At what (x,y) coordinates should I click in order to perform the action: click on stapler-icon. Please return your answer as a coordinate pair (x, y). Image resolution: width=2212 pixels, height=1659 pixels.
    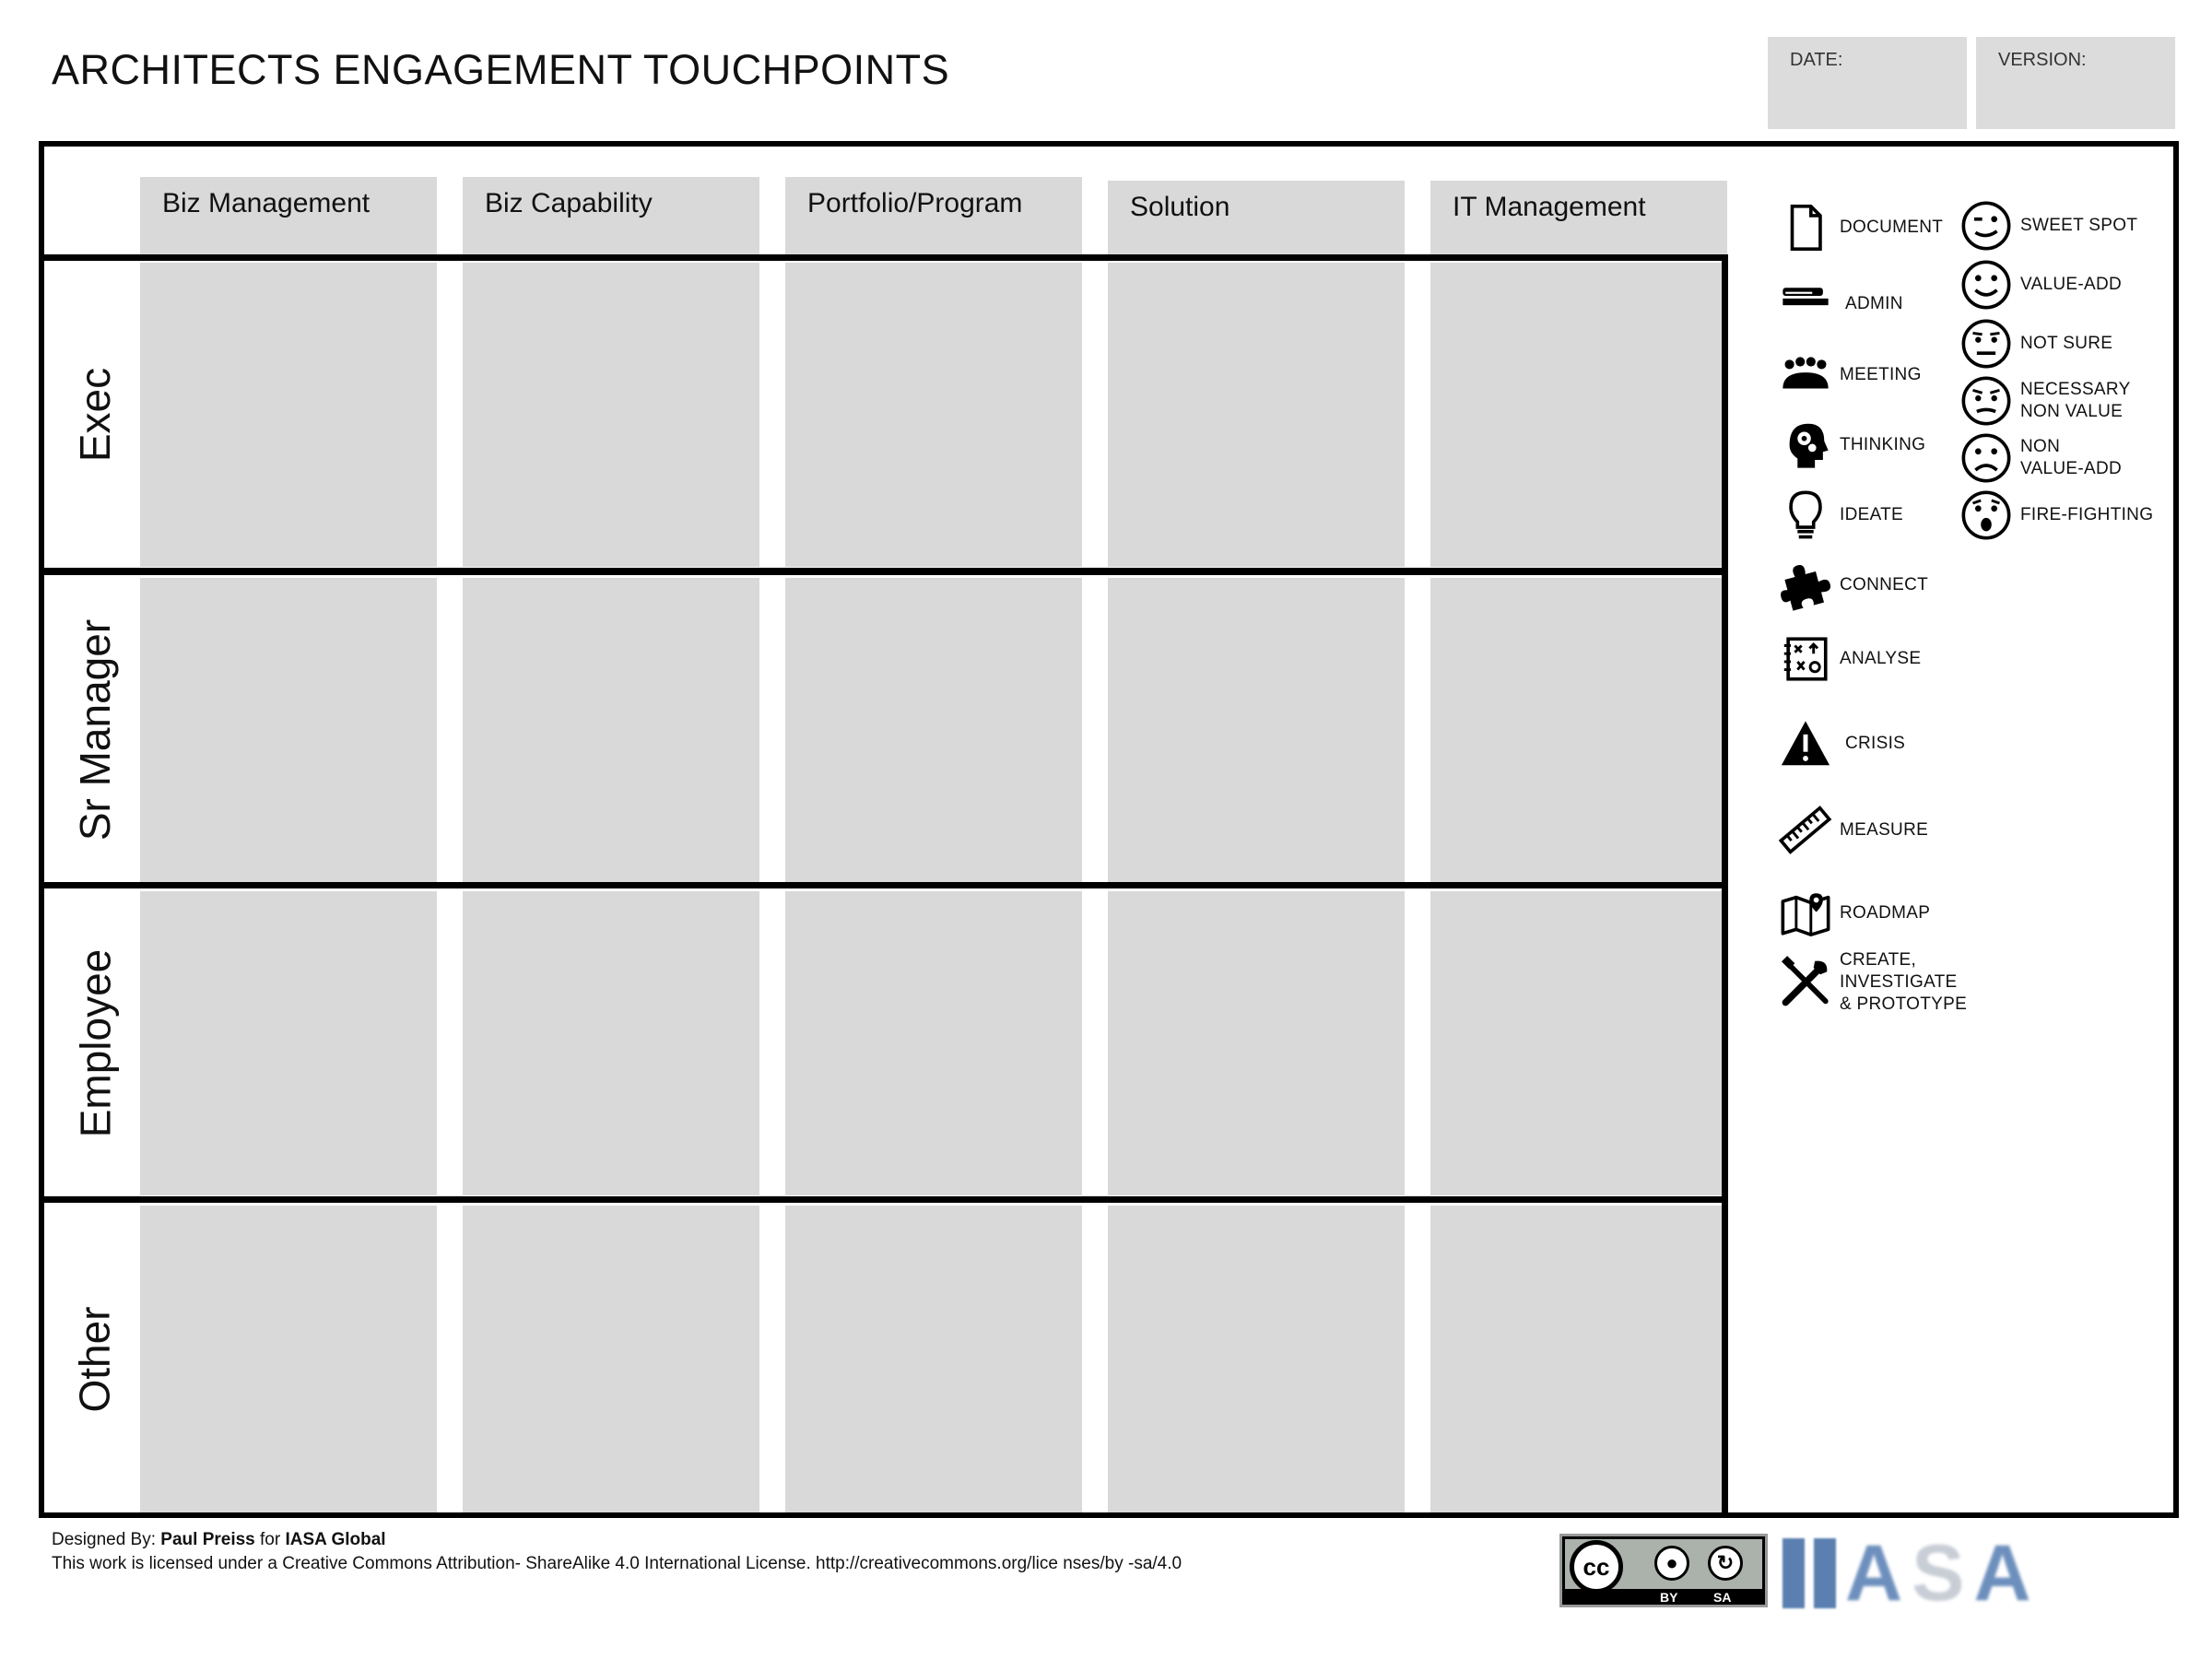
    Looking at the image, I should click on (1805, 295).